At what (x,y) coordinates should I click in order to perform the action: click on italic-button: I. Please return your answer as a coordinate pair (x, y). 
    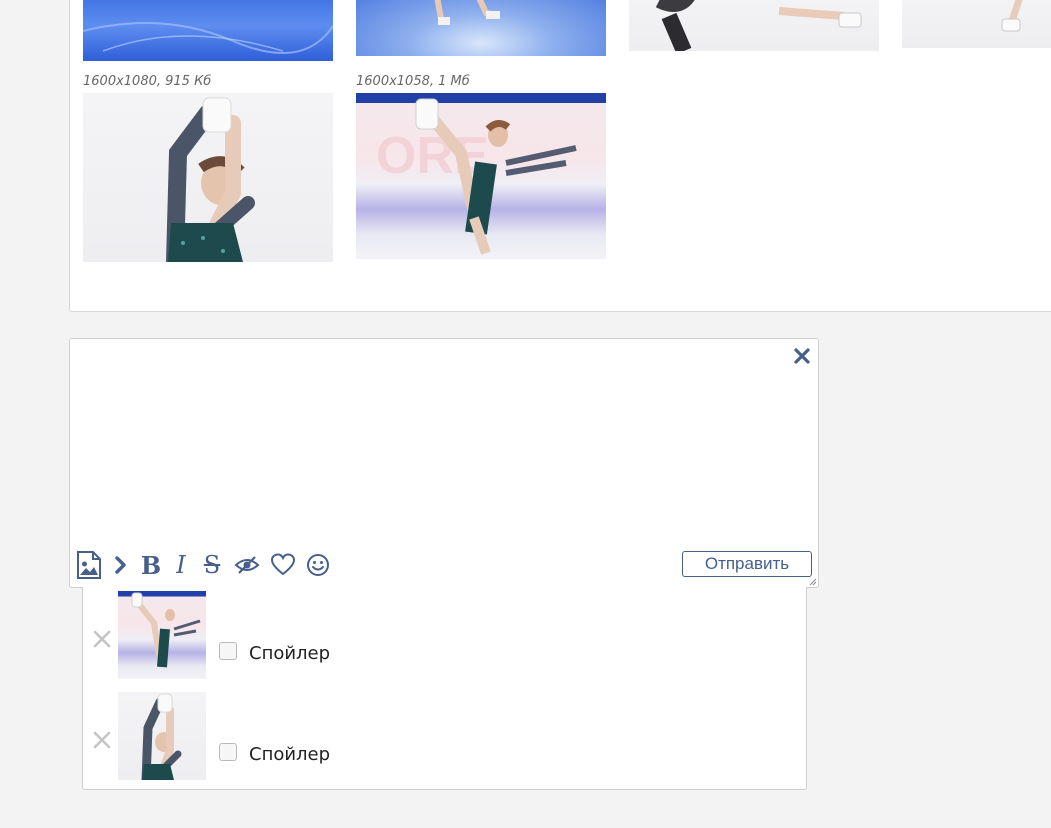
    Looking at the image, I should click on (181, 565).